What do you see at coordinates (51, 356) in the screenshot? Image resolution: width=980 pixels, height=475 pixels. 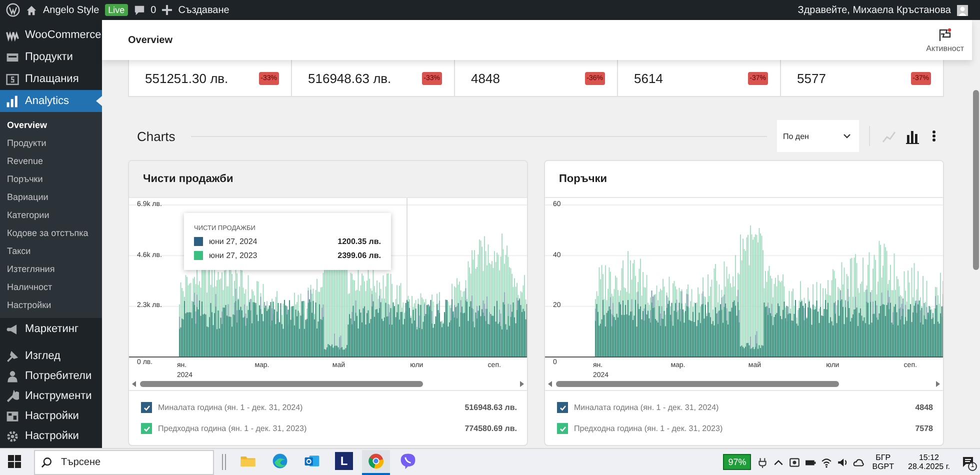 I see `sidebar-item: Изглед` at bounding box center [51, 356].